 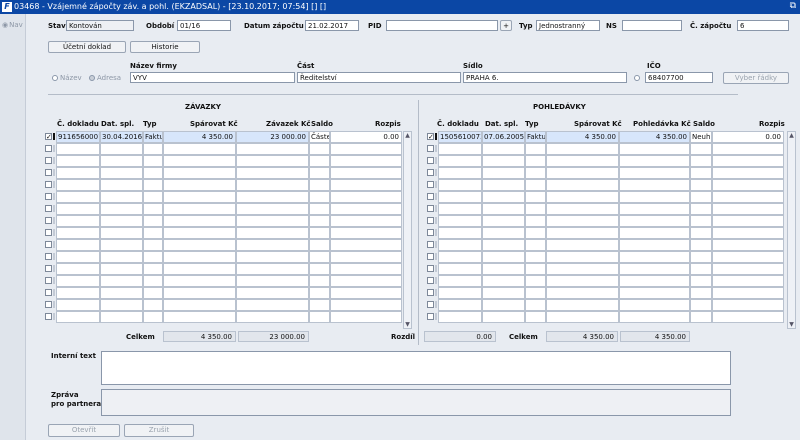 I want to click on datum-field: 21.02.2017, so click(x=332, y=25).